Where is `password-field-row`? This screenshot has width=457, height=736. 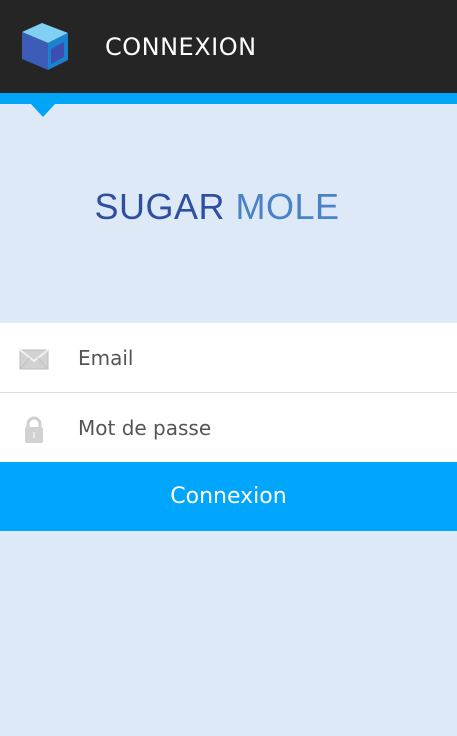 password-field-row is located at coordinates (228, 427).